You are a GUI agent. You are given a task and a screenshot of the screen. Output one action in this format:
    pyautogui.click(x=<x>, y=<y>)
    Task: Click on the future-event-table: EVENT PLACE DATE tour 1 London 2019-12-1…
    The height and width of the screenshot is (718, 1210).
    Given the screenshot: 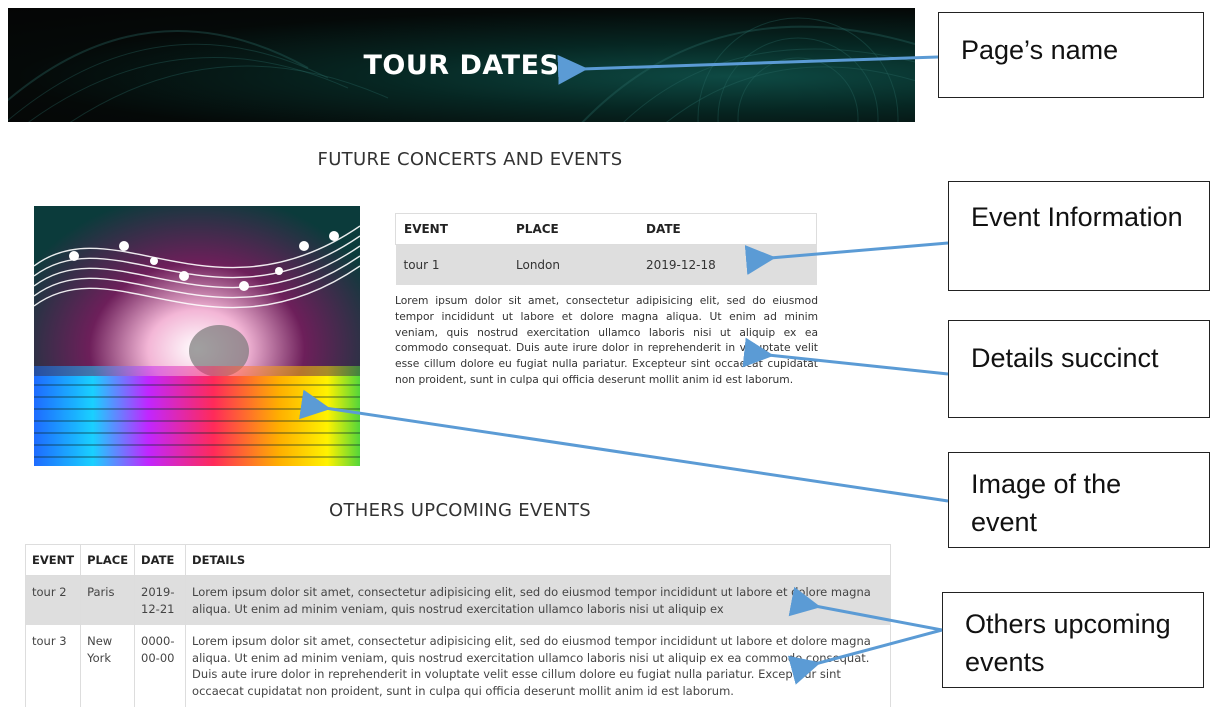 What is the action you would take?
    pyautogui.click(x=606, y=249)
    